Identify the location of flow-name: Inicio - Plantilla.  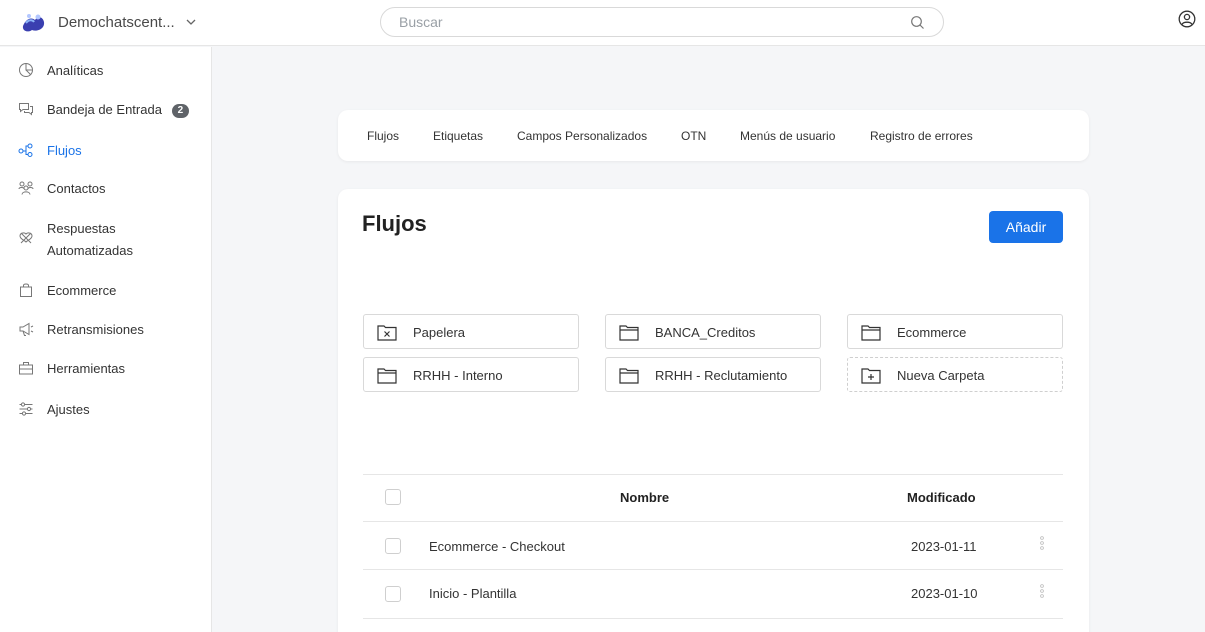
(472, 593).